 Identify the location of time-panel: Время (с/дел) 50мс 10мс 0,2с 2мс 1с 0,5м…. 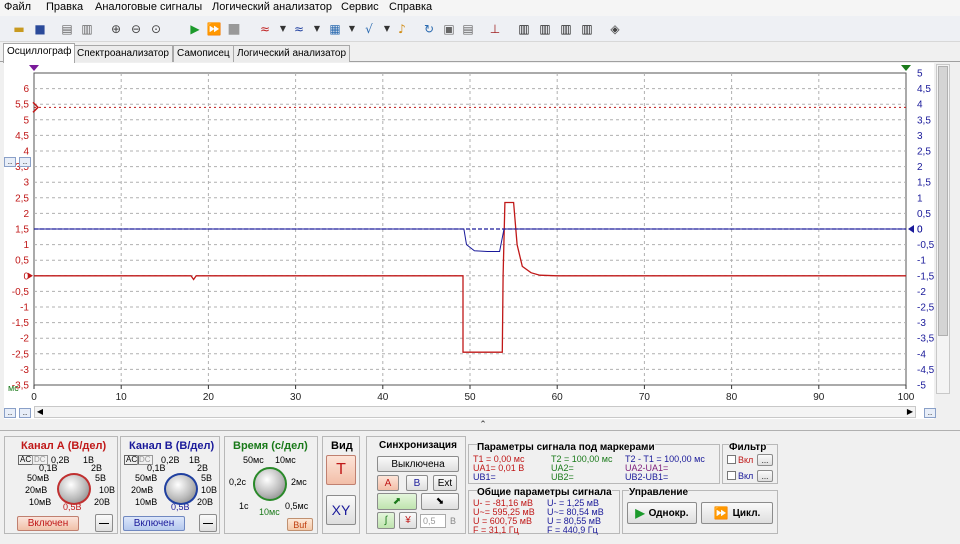
(271, 485).